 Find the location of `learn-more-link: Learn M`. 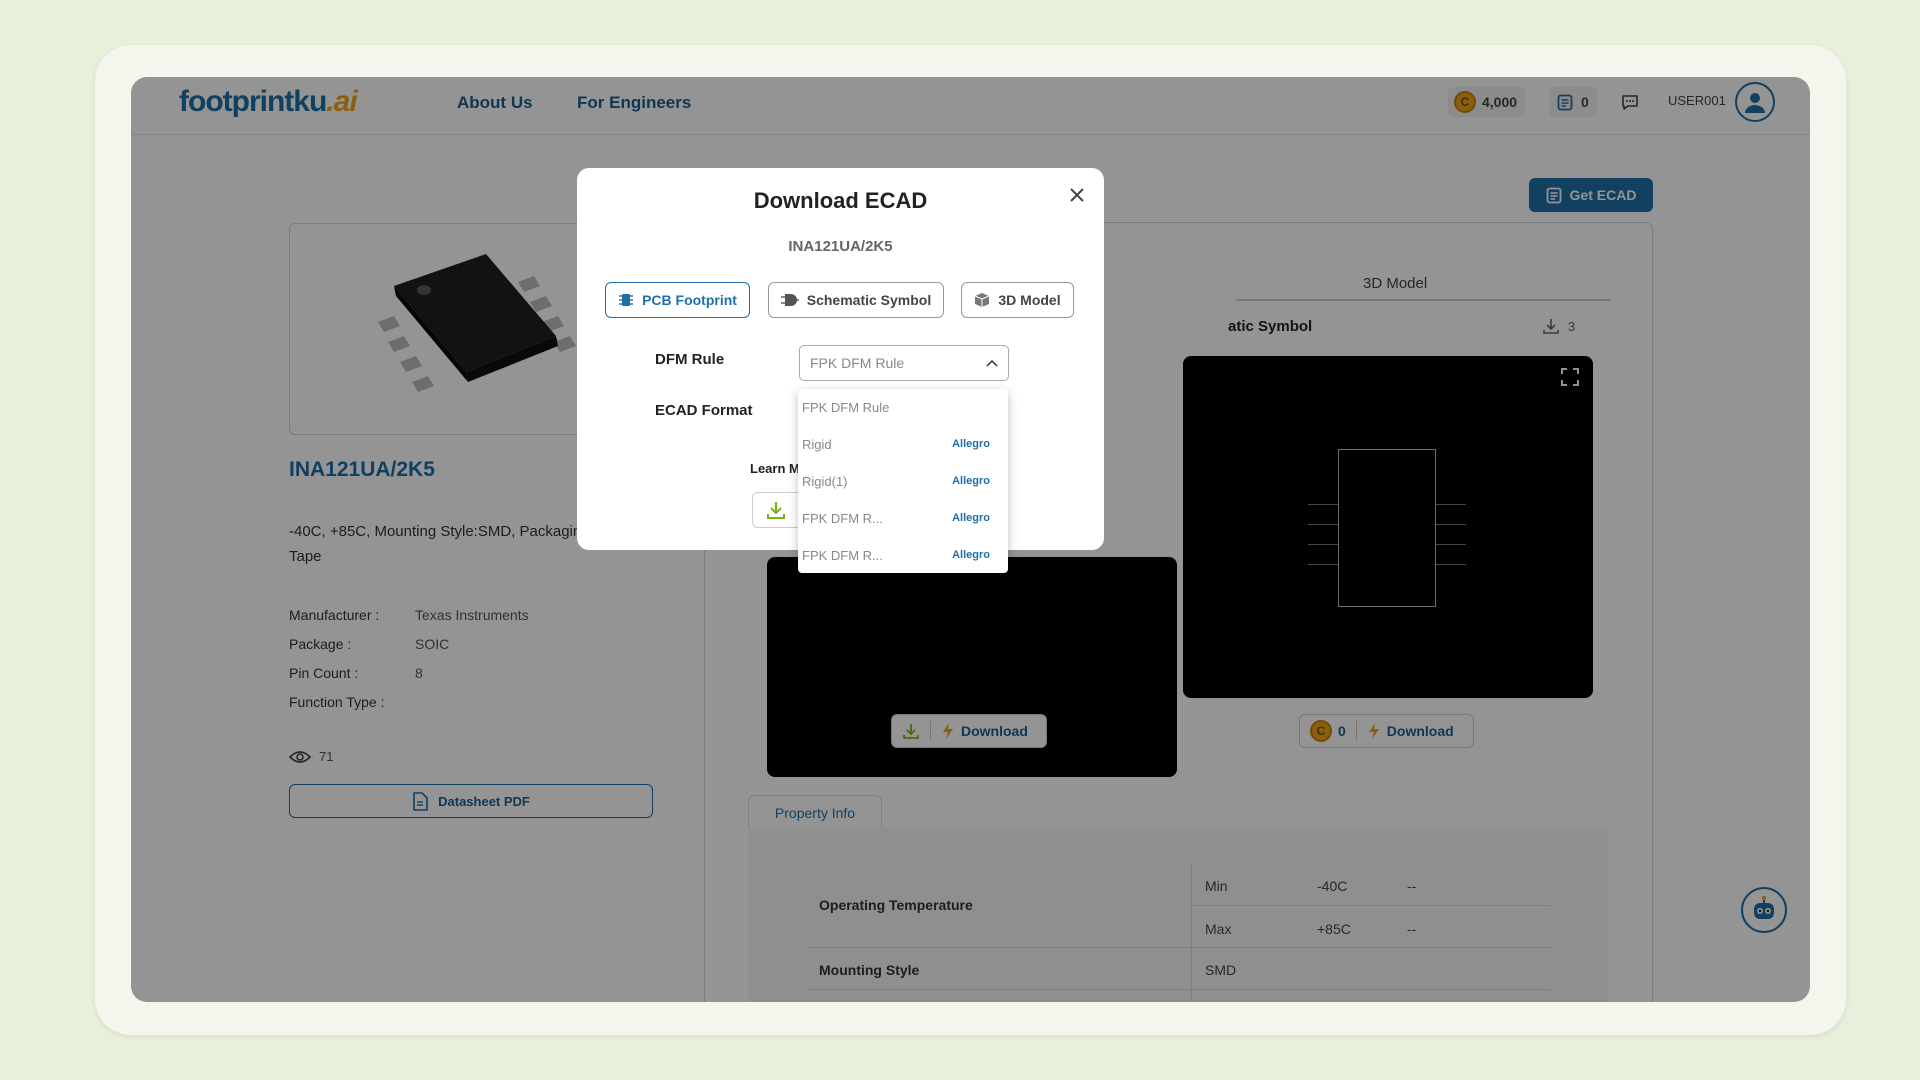

learn-more-link: Learn M is located at coordinates (775, 468).